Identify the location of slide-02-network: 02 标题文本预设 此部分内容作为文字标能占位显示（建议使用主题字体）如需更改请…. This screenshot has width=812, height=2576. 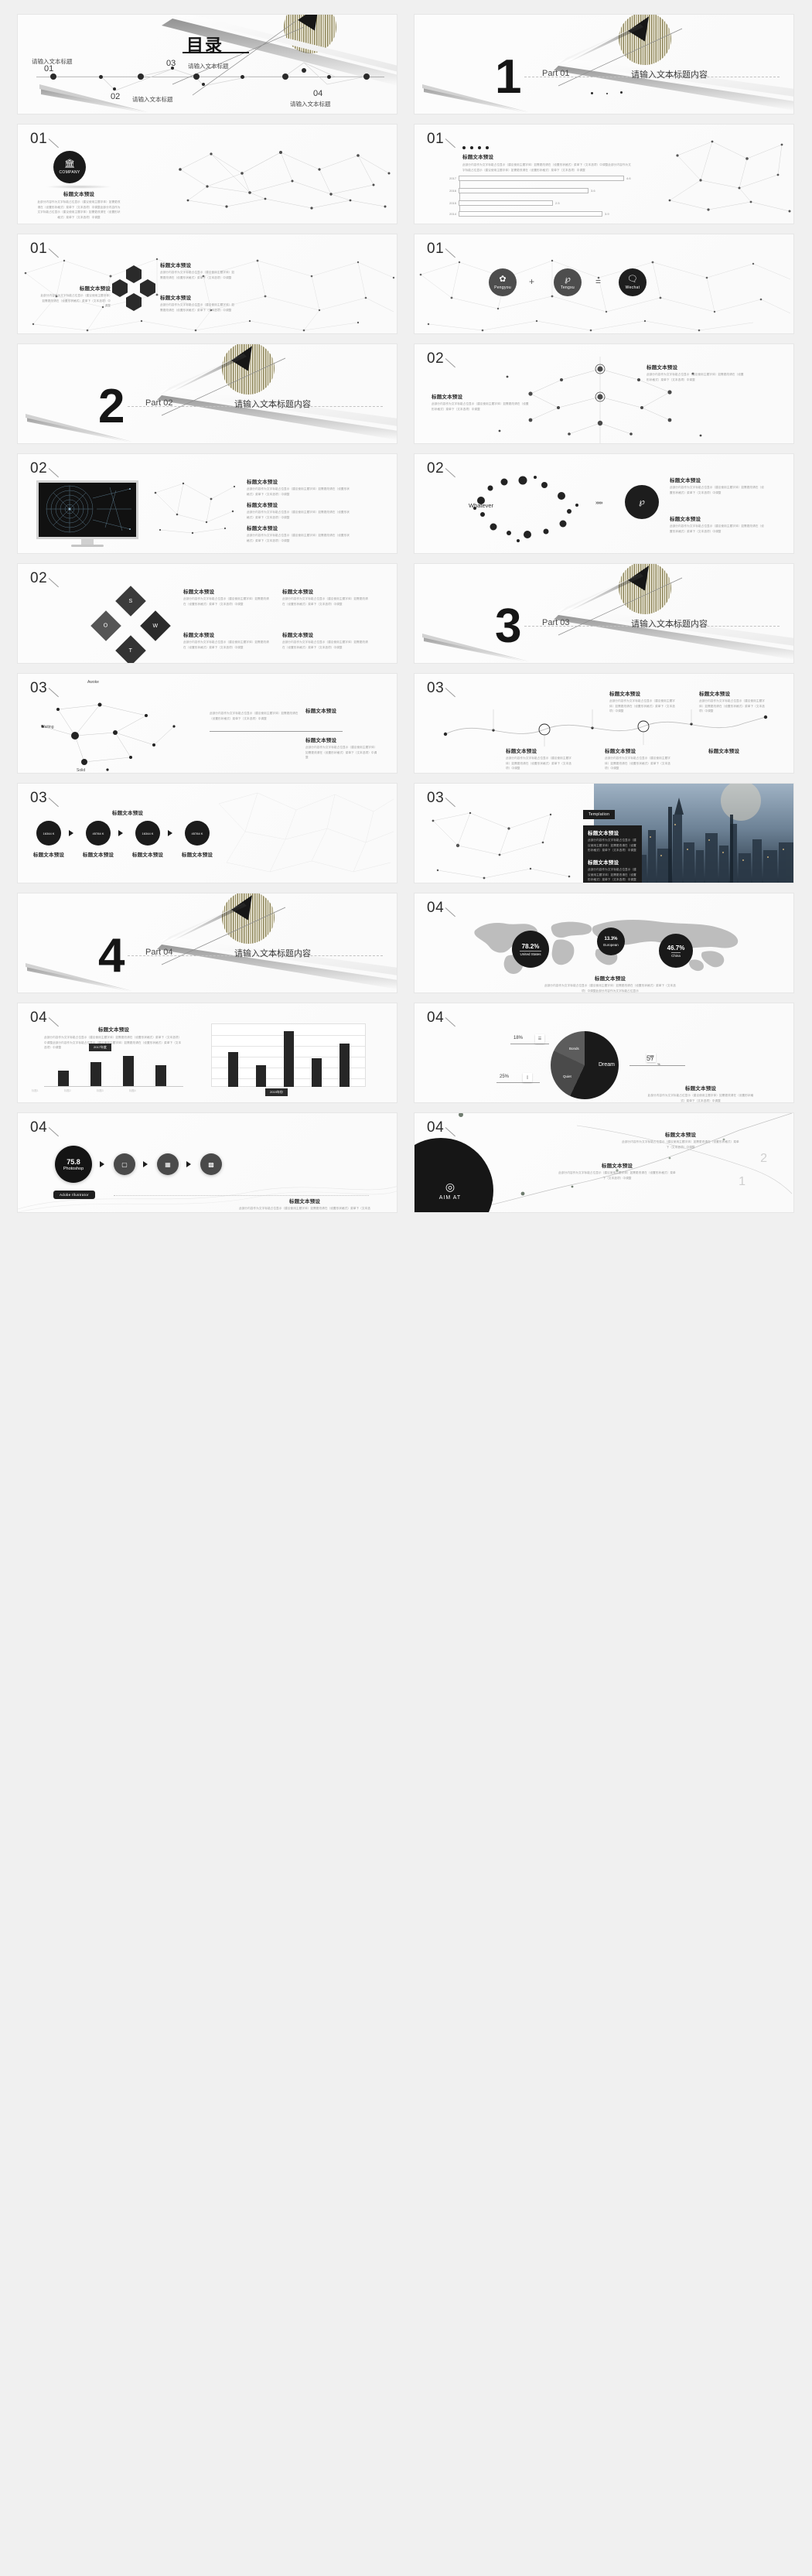
(604, 393).